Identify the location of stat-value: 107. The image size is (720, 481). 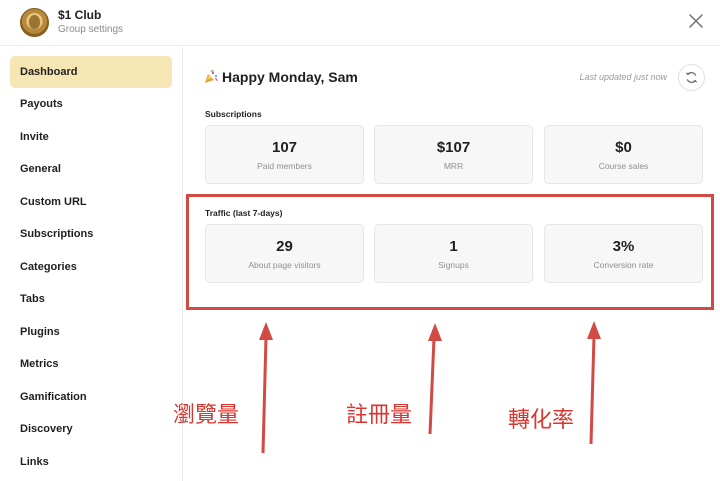
(284, 147).